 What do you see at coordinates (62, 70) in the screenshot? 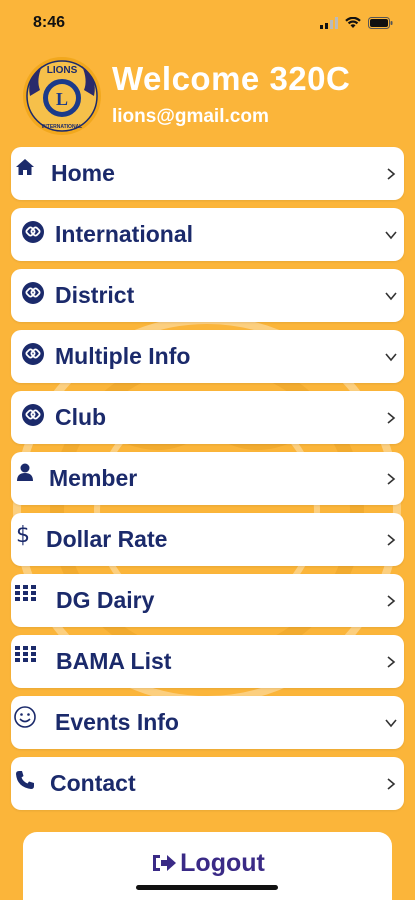
I see `svg-text: LIONS` at bounding box center [62, 70].